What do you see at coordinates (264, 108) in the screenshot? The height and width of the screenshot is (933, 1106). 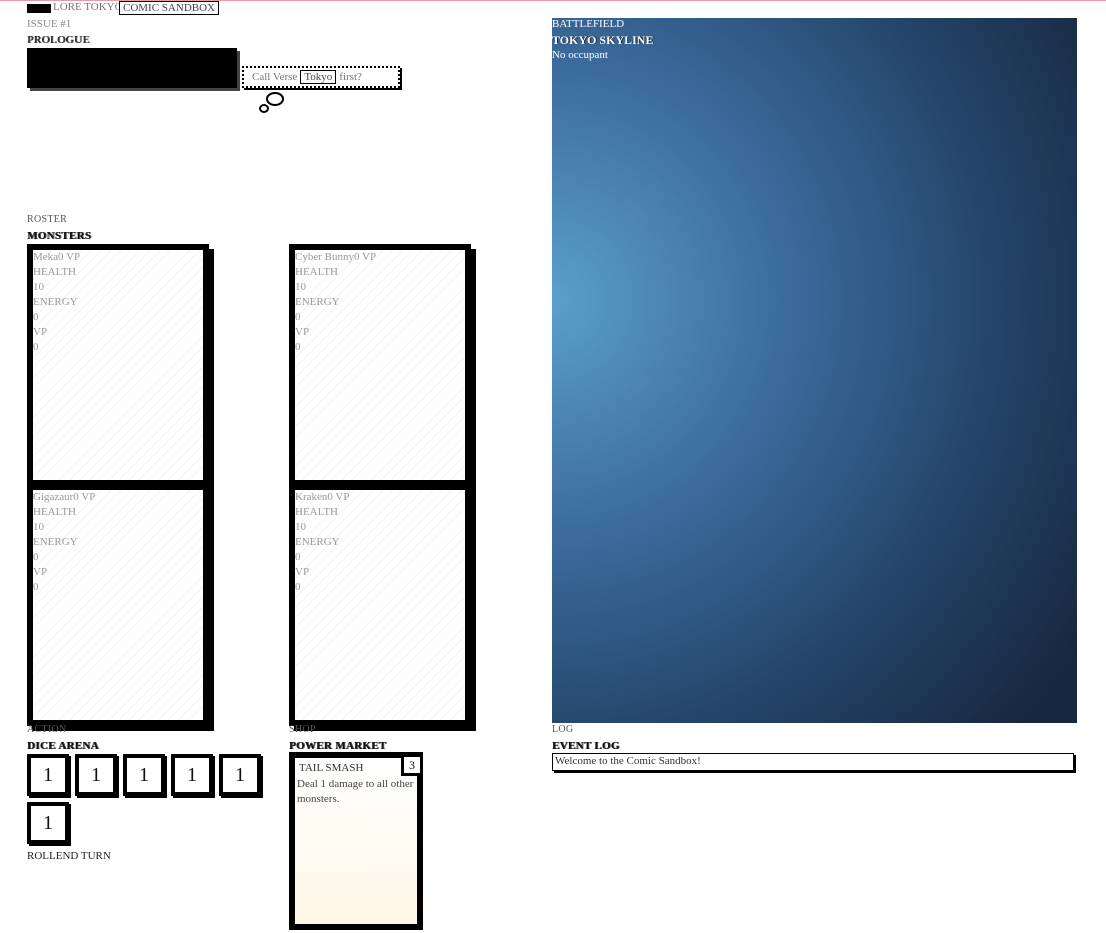 I see `bubble-tail-small` at bounding box center [264, 108].